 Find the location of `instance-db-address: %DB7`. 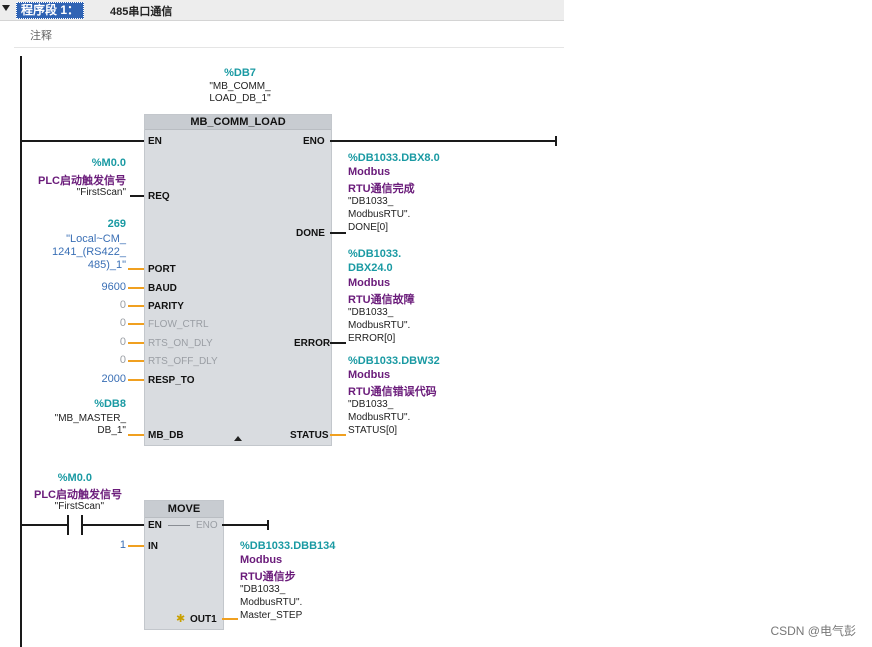

instance-db-address: %DB7 is located at coordinates (240, 73).